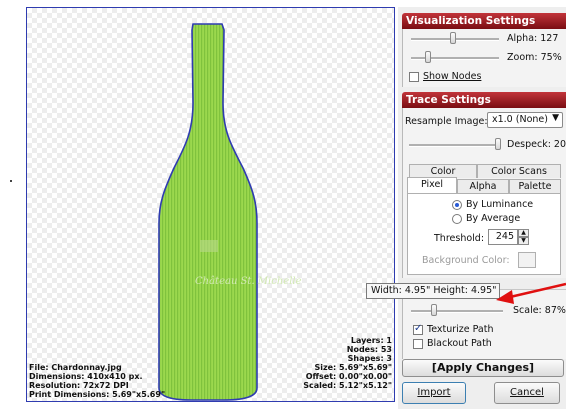 The width and height of the screenshot is (566, 409). Describe the element at coordinates (459, 238) in the screenshot. I see `threshold-label: Threshold:` at that location.